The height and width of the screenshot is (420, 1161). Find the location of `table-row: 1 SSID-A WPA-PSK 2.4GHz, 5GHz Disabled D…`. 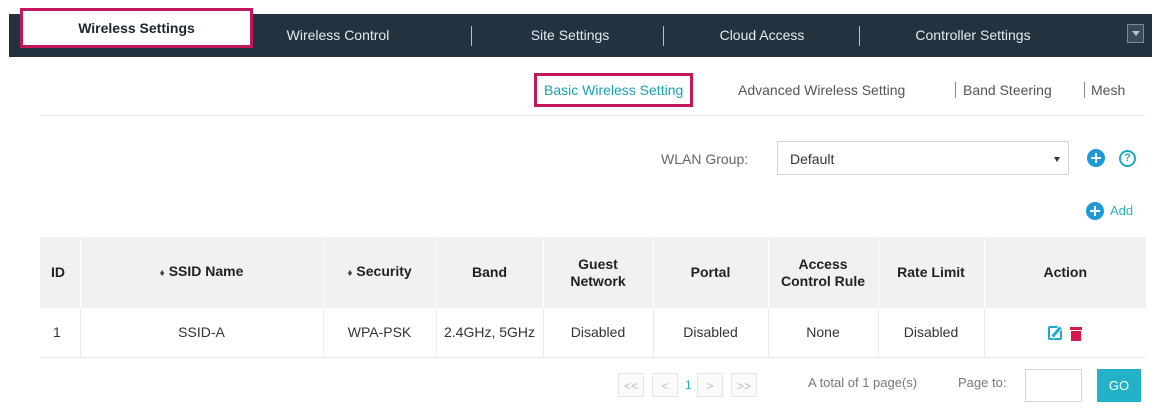

table-row: 1 SSID-A WPA-PSK 2.4GHz, 5GHz Disabled D… is located at coordinates (593, 333).